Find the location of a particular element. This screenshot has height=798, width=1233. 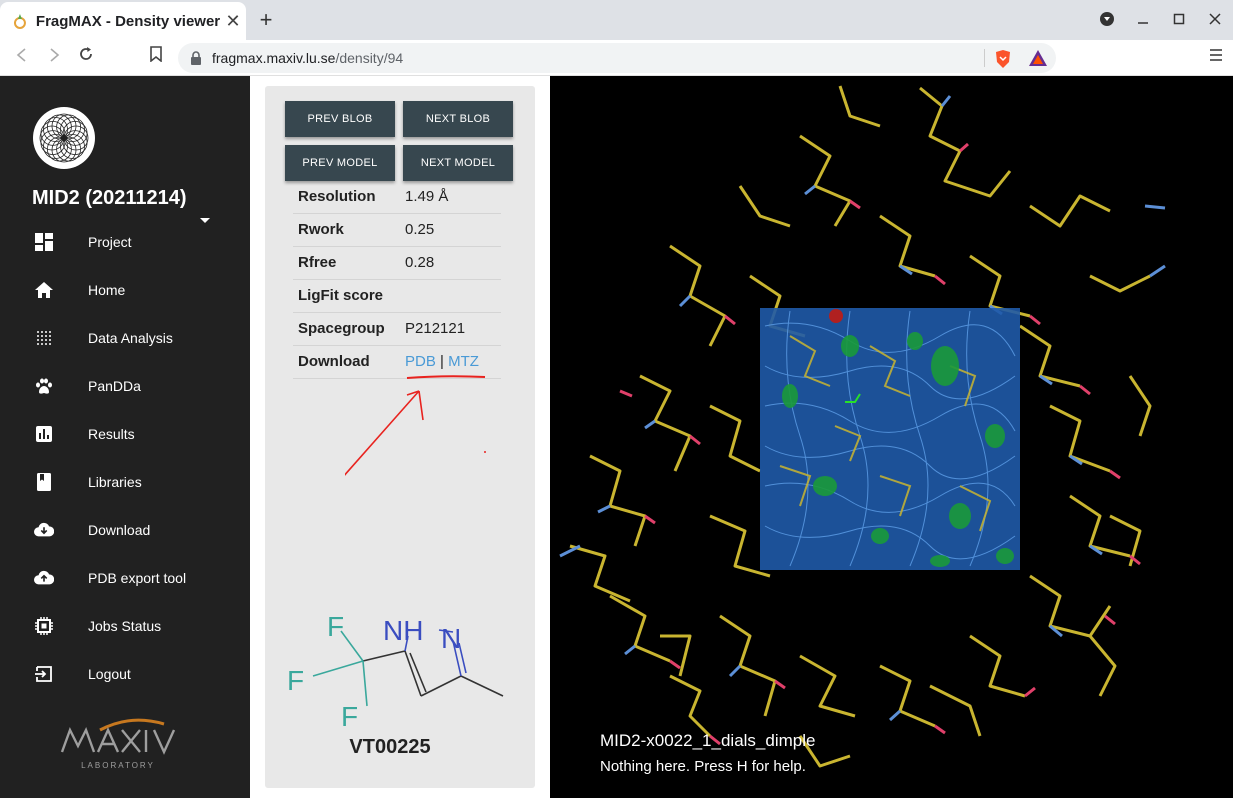

brave-shield-icon is located at coordinates (1003, 59).